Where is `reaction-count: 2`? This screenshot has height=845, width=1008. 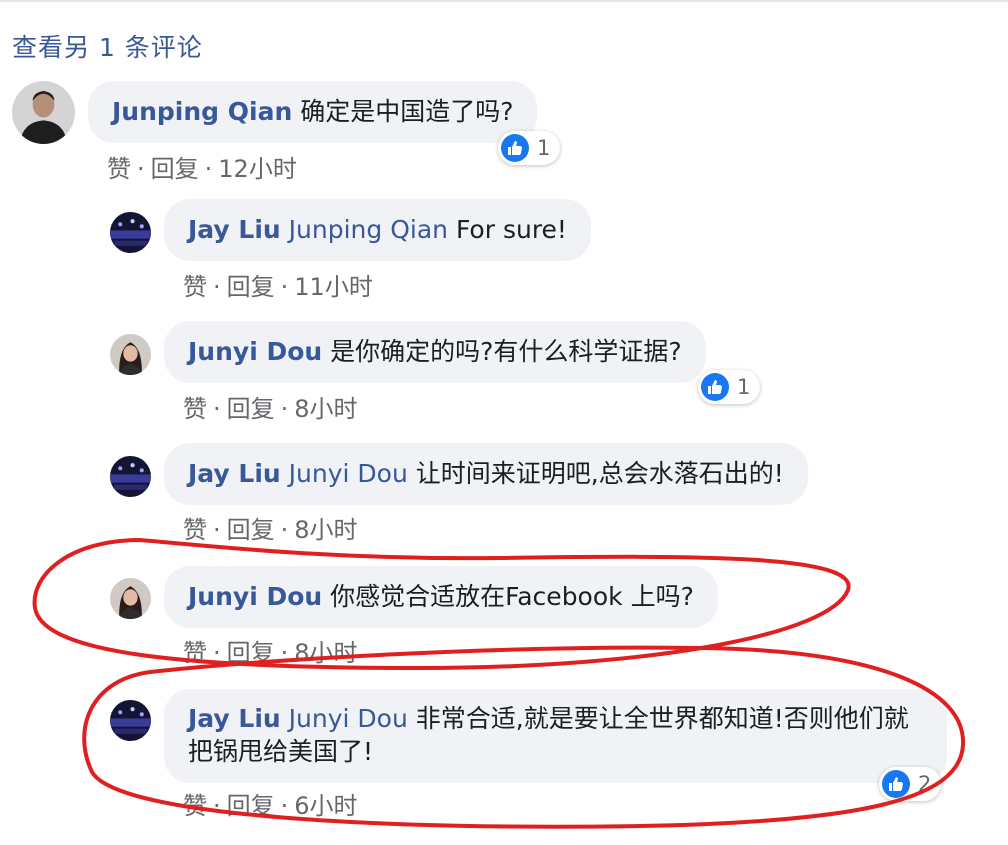 reaction-count: 2 is located at coordinates (925, 784).